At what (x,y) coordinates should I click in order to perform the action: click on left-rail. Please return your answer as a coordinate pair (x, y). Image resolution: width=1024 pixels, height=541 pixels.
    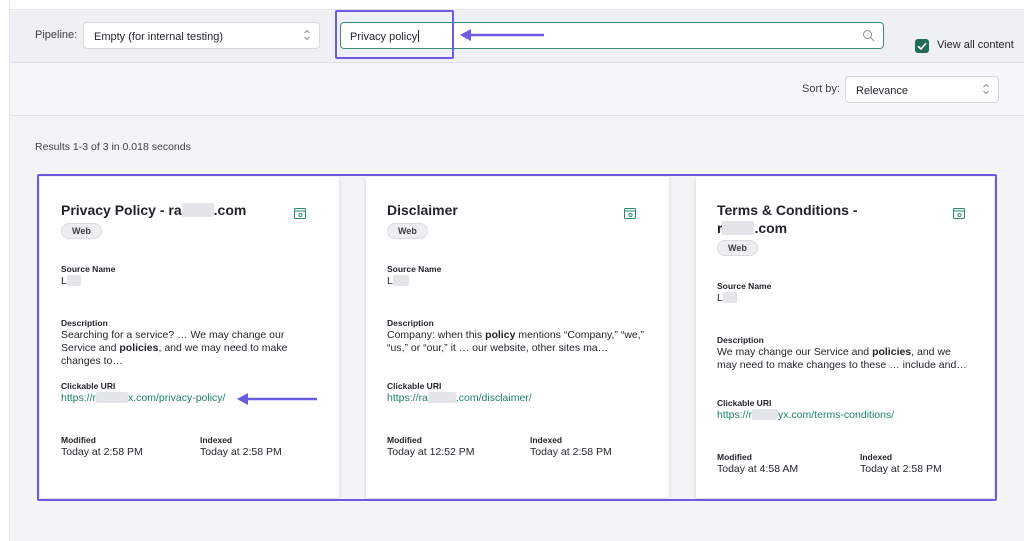
    Looking at the image, I should click on (5, 270).